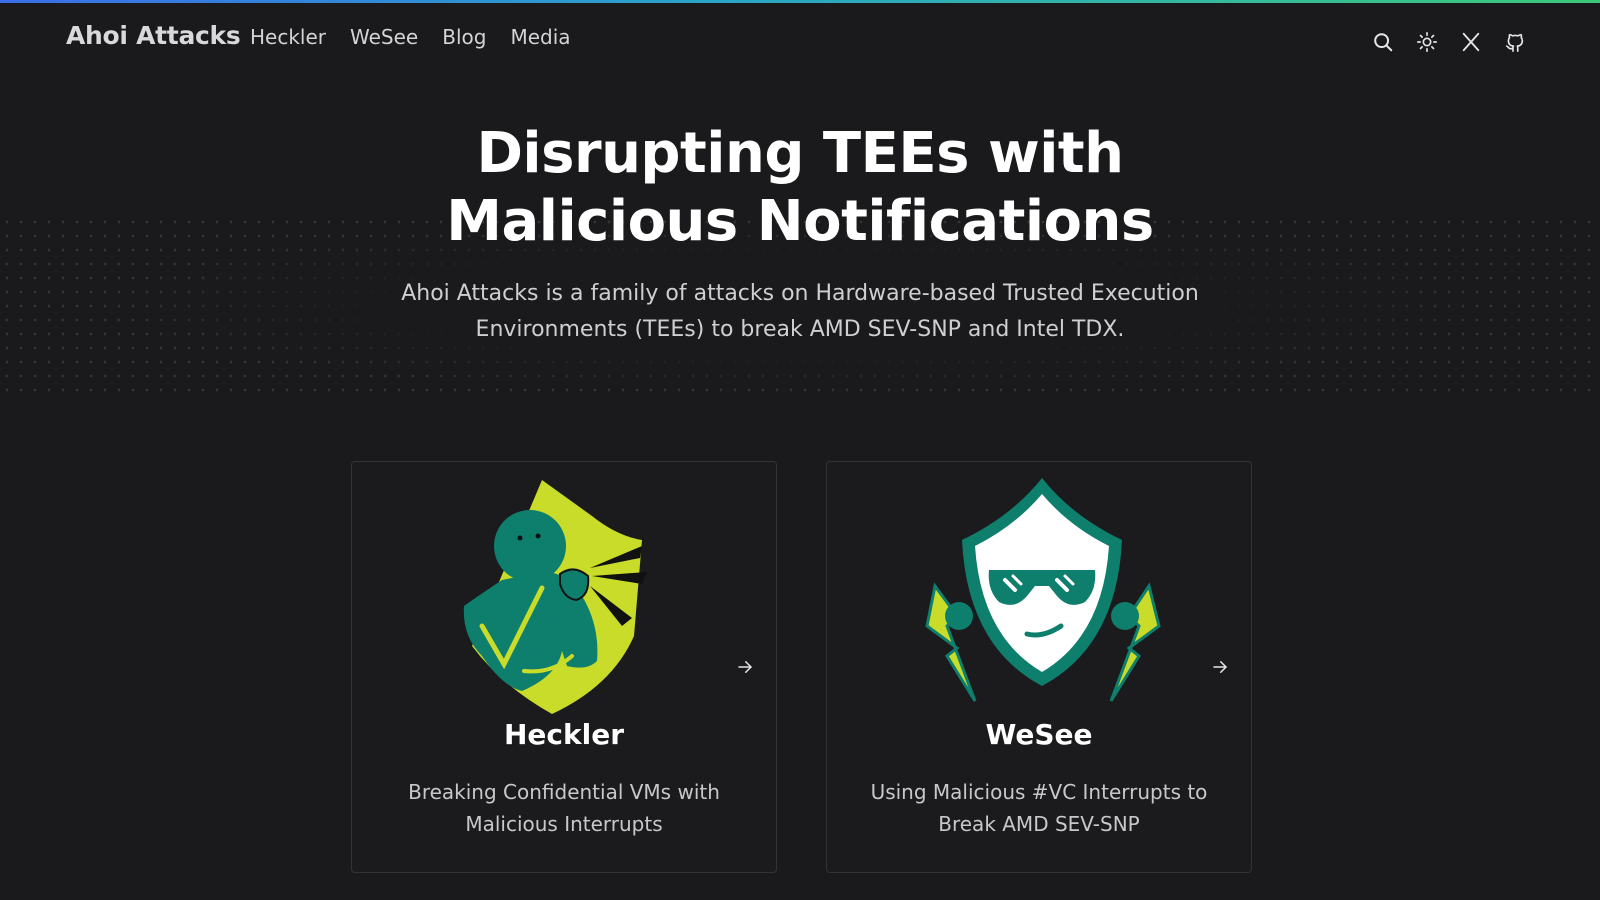  Describe the element at coordinates (153, 35) in the screenshot. I see `site-logo-text: Ahoi Attacks` at that location.